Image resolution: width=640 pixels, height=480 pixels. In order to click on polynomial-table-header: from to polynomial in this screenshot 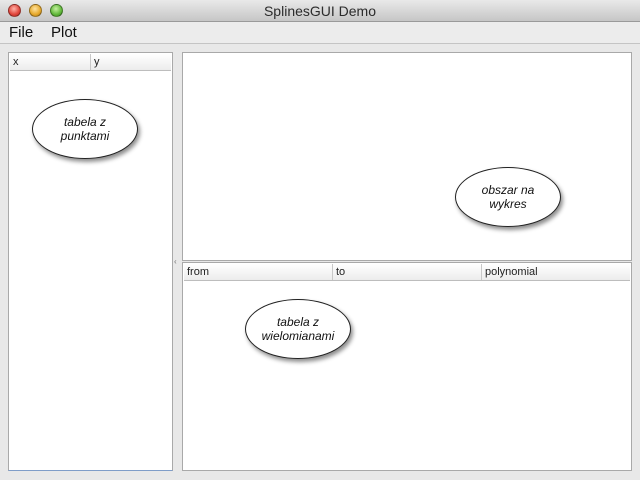, I will do `click(407, 272)`.